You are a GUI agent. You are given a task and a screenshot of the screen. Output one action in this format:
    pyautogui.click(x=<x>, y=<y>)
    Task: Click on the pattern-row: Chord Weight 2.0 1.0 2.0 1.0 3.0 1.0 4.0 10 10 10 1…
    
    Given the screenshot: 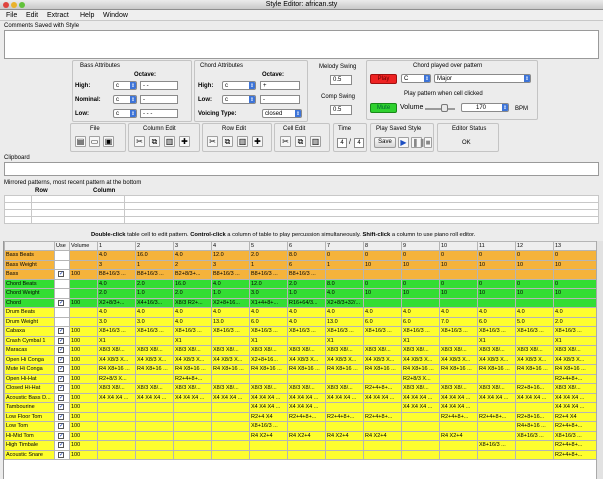 What is the action you would take?
    pyautogui.click(x=301, y=293)
    